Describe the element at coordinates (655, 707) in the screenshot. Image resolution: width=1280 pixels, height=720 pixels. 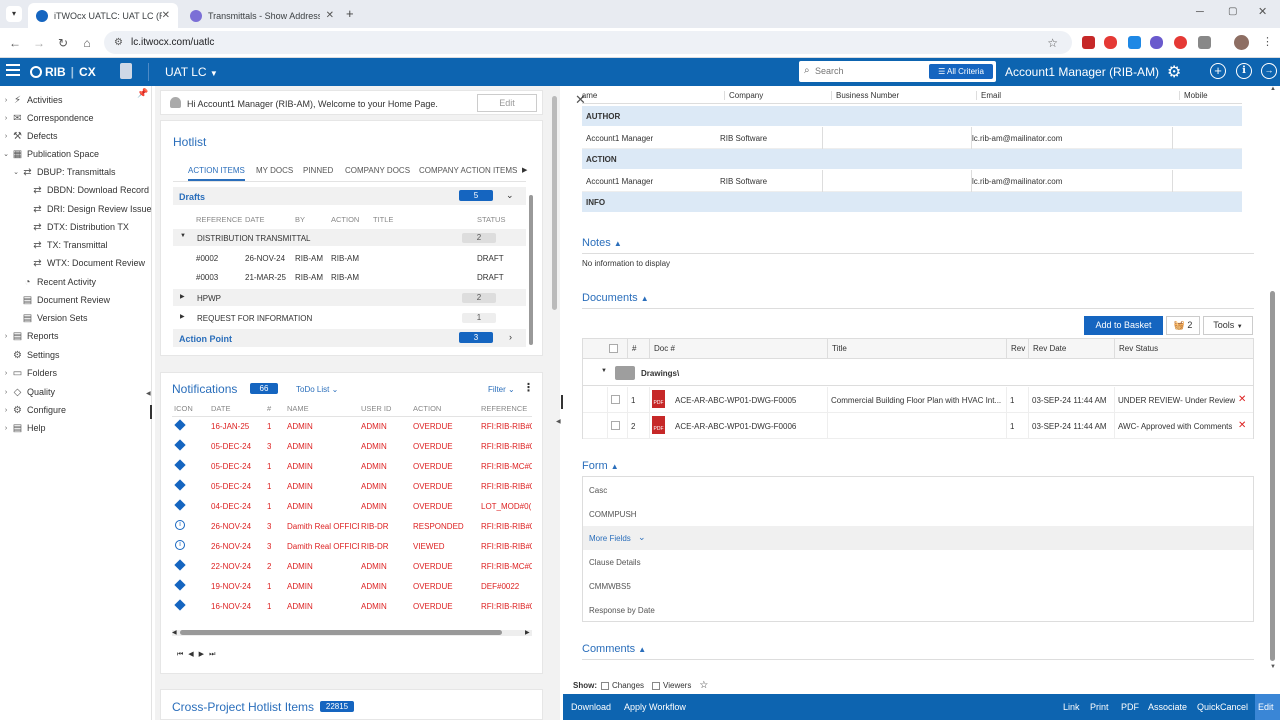
I see `apply-workflow-button: Apply Workflow` at that location.